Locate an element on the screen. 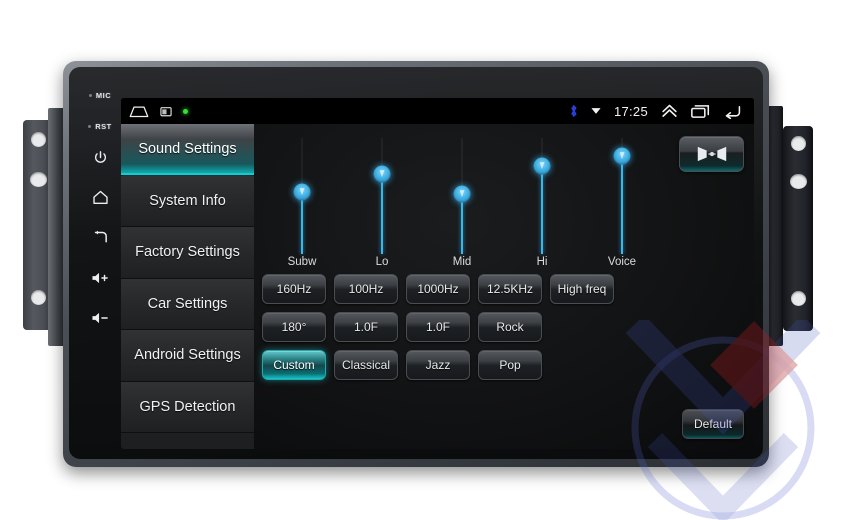 Image resolution: width=849 pixels, height=520 pixels. preset-button-160hz: 160Hz is located at coordinates (294, 289).